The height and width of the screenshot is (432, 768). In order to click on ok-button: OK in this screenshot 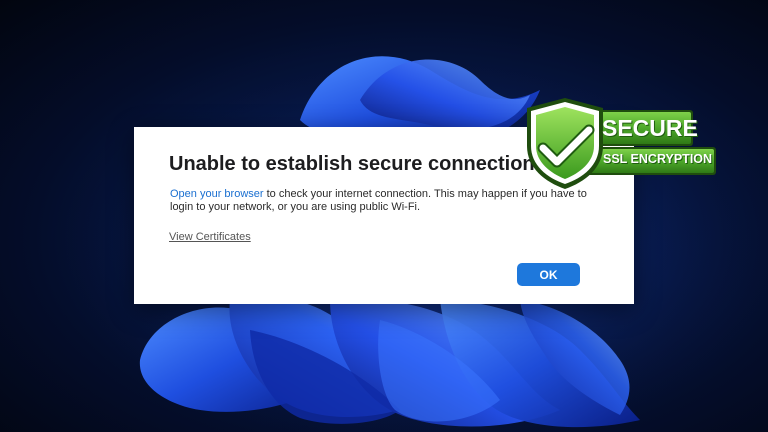, I will do `click(548, 274)`.